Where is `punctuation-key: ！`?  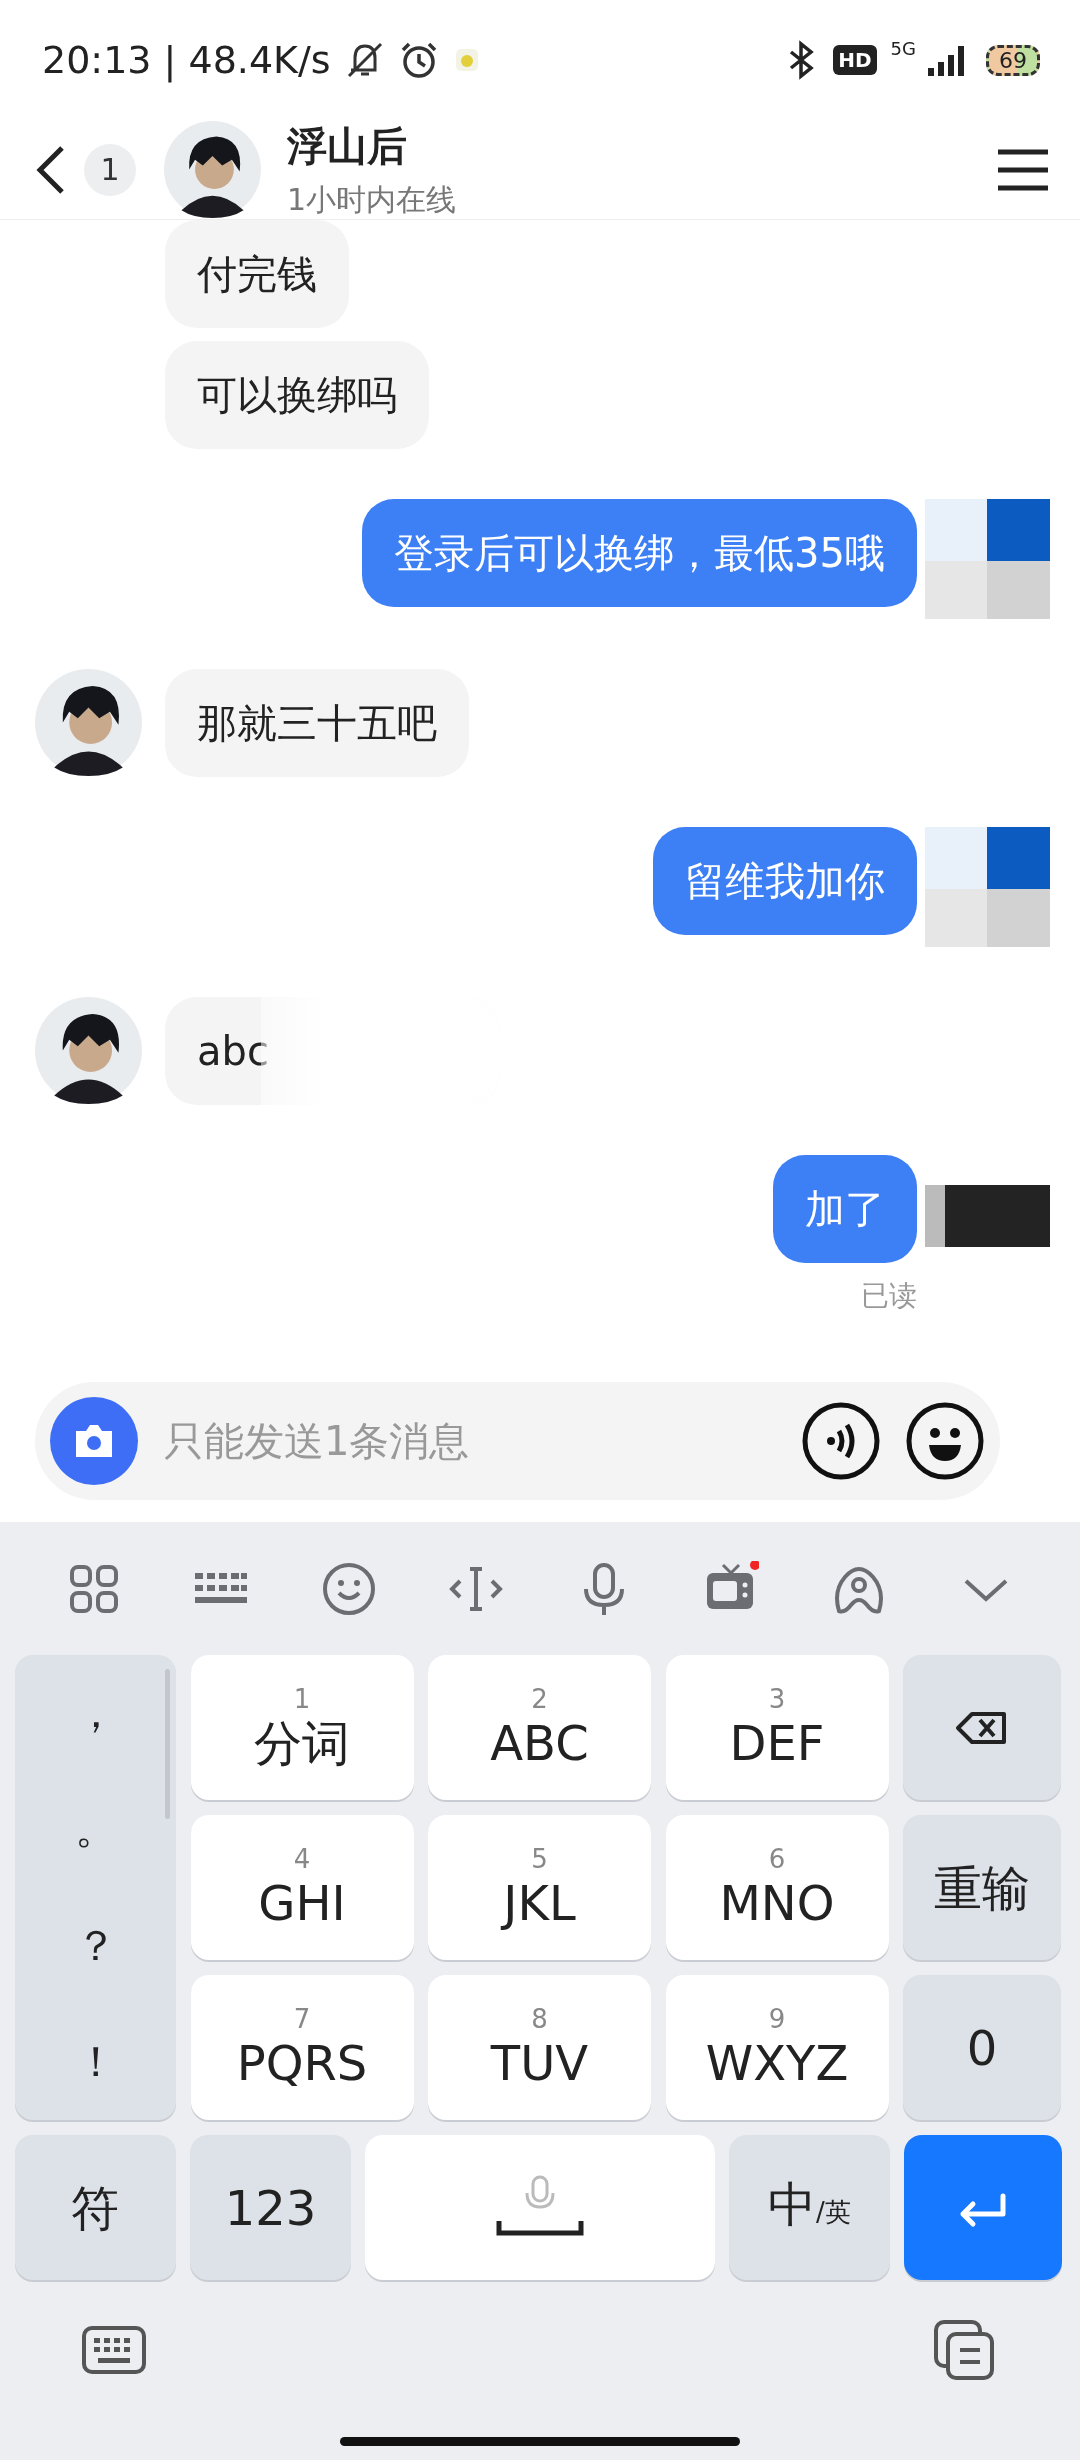
punctuation-key: ！ is located at coordinates (95, 2061).